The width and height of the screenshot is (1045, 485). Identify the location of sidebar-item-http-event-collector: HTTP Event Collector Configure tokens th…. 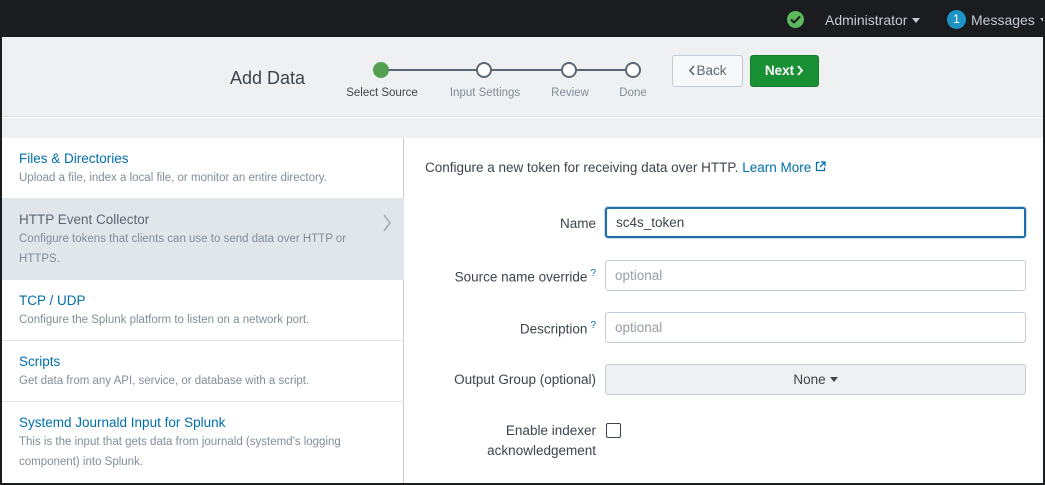
(203, 239).